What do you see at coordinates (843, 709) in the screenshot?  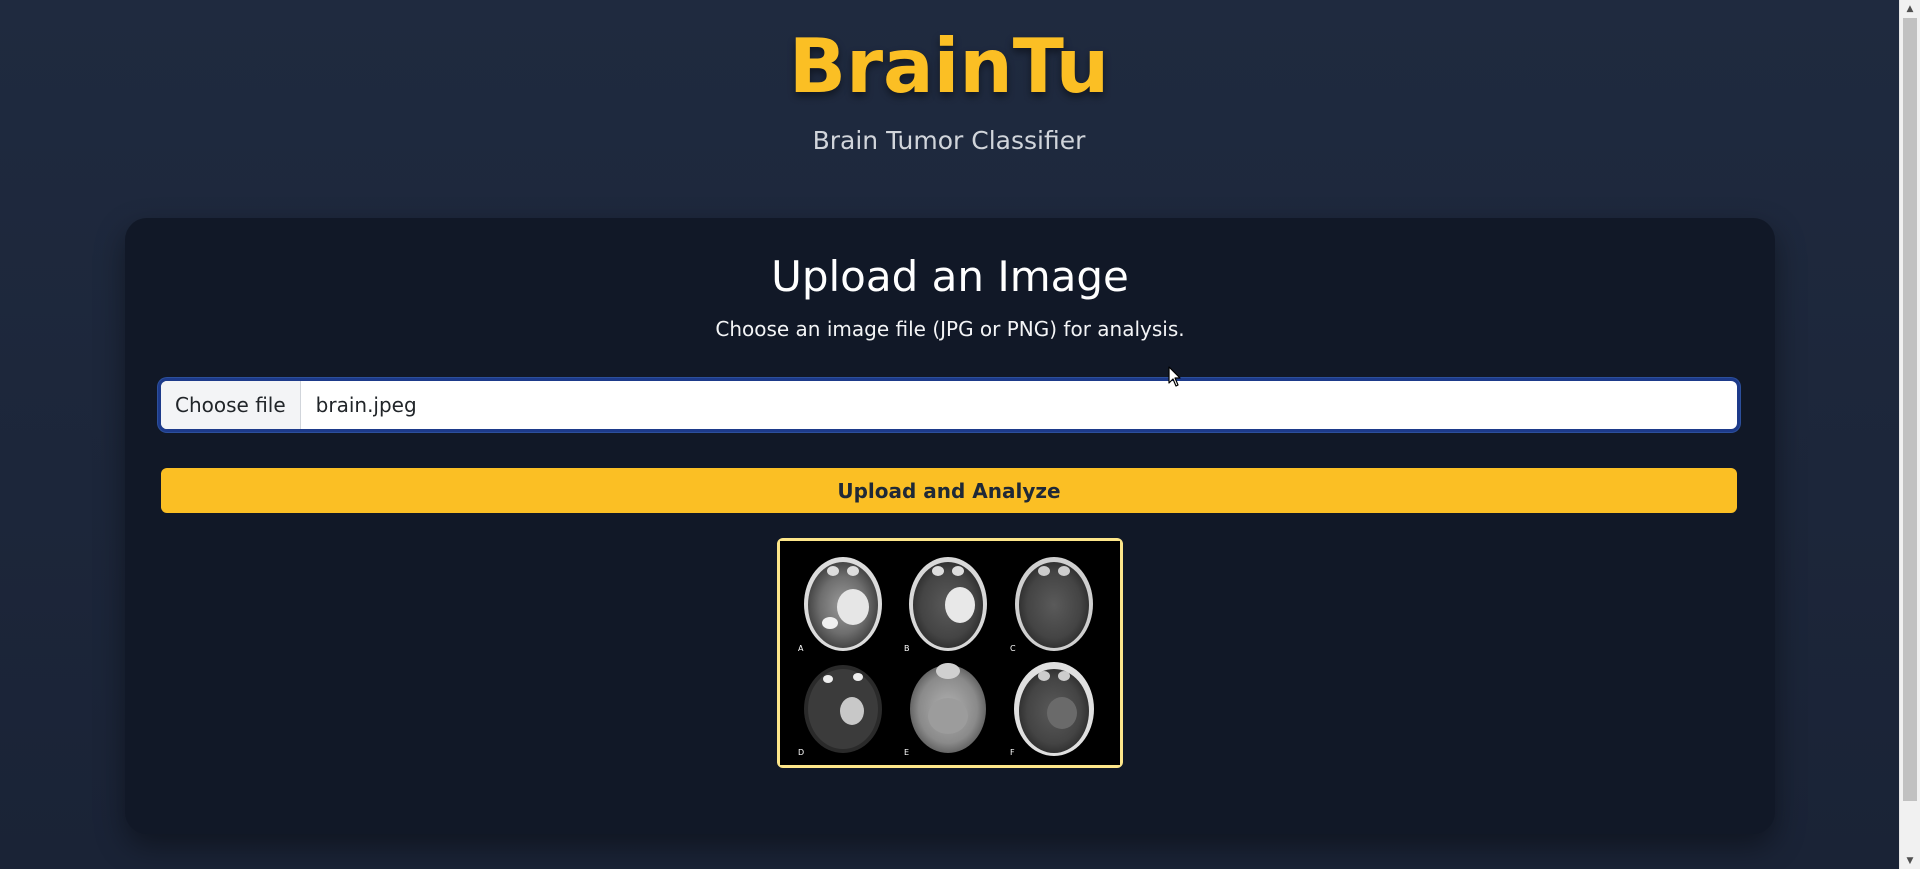 I see `mri-panel-d` at bounding box center [843, 709].